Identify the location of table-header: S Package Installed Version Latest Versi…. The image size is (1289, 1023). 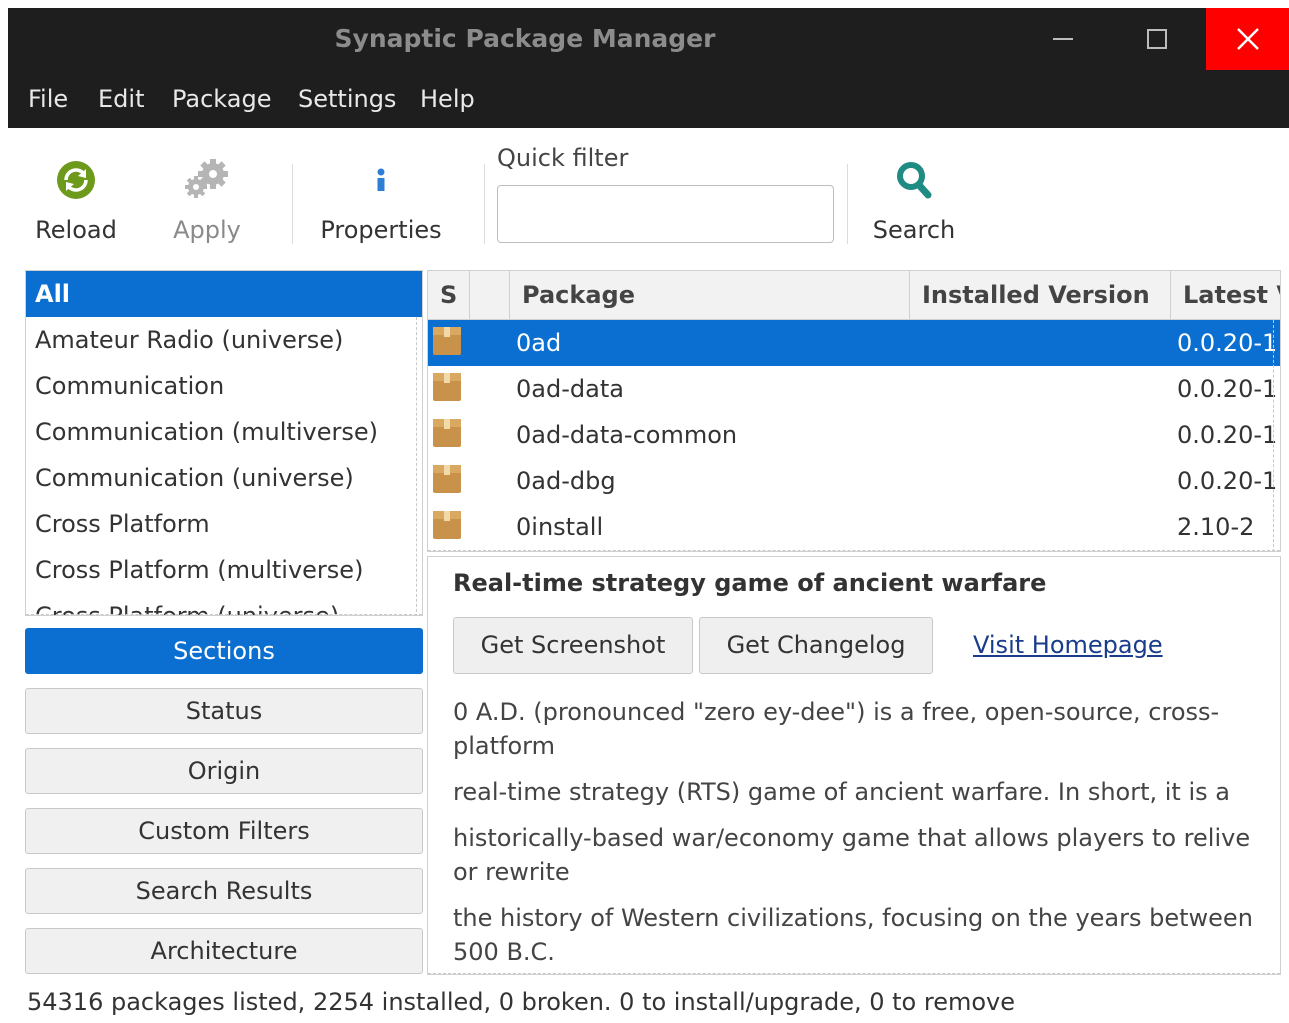
(854, 295).